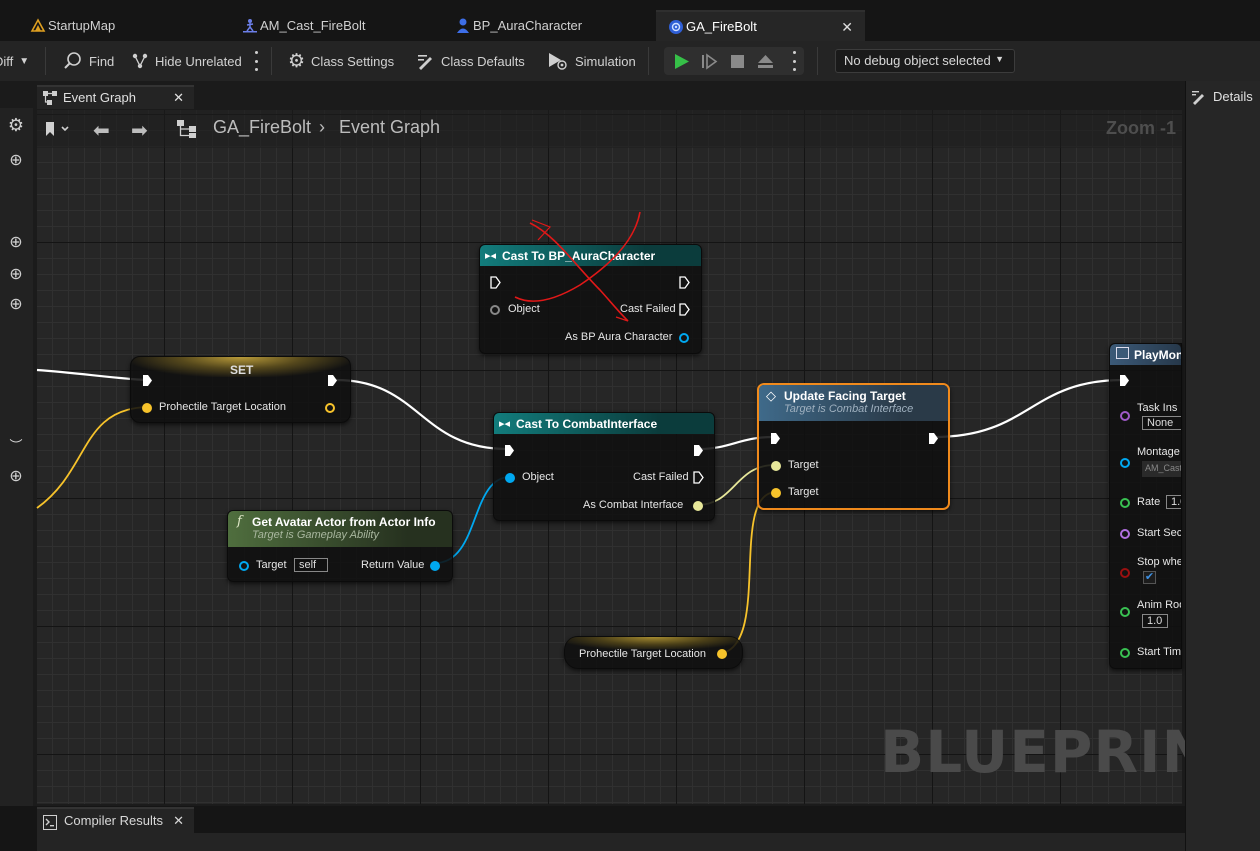 Image resolution: width=1260 pixels, height=851 pixels. Describe the element at coordinates (1198, 98) in the screenshot. I see `details-icon` at that location.